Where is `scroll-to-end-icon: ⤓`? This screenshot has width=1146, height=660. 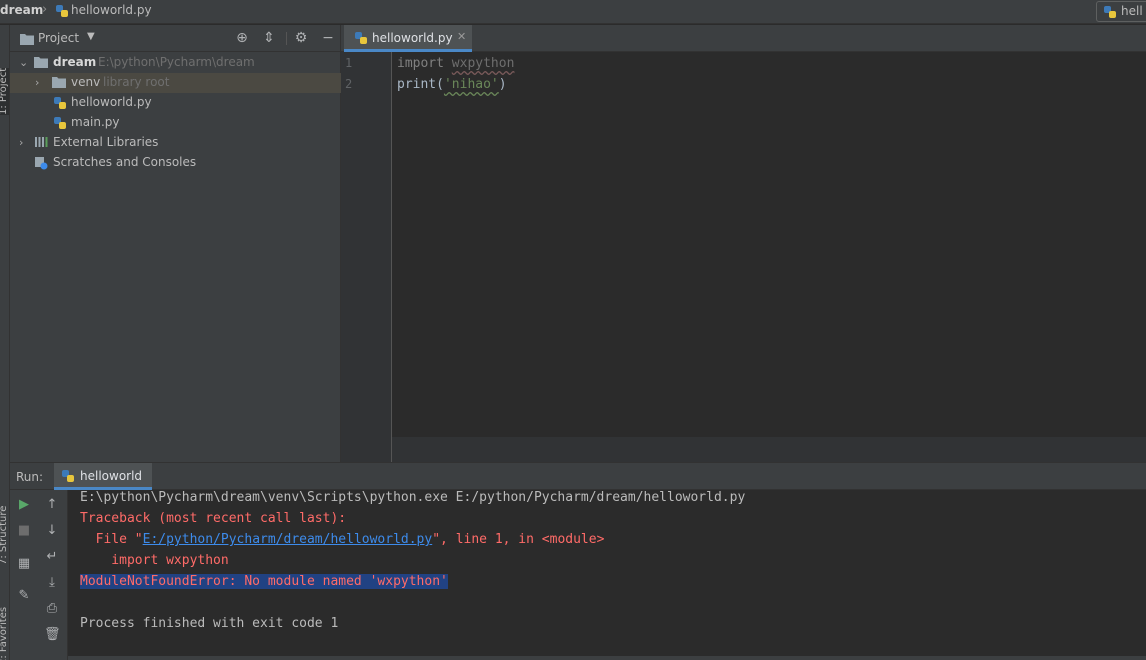
scroll-to-end-icon: ⤓ is located at coordinates (52, 583).